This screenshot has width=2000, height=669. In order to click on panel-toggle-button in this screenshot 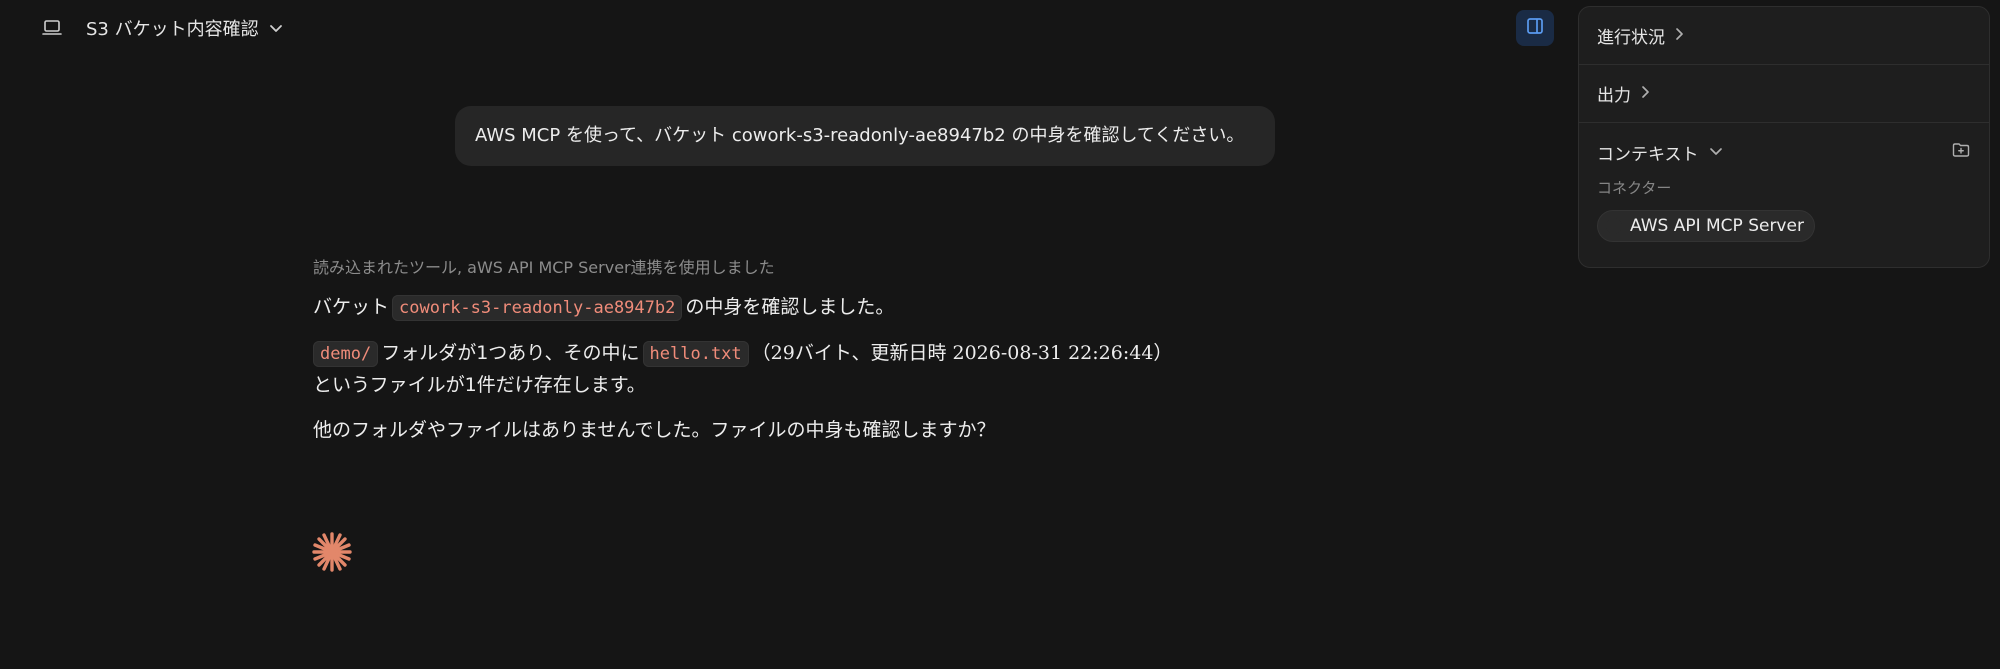, I will do `click(1535, 28)`.